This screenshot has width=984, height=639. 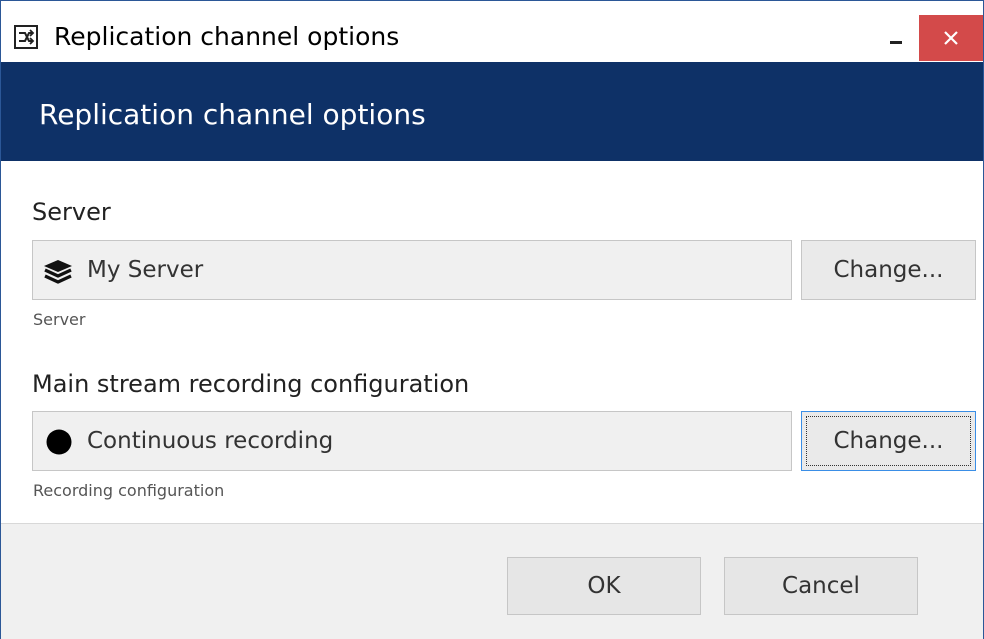 I want to click on recording-config-field: Continuous recording, so click(x=412, y=441).